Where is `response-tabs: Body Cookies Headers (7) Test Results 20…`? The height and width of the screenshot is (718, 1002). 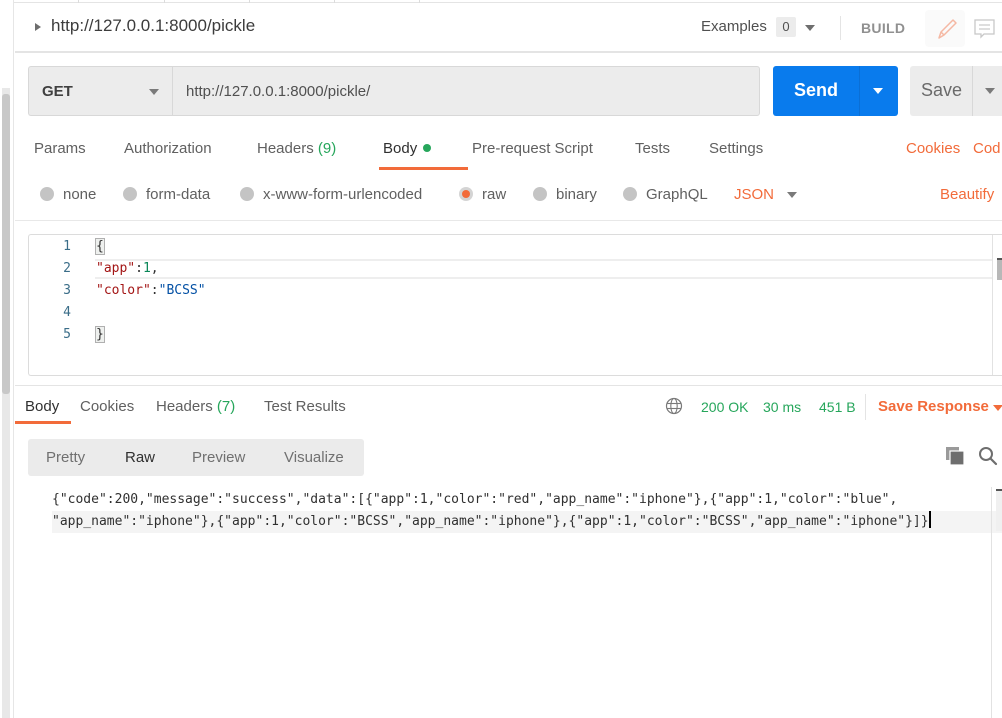 response-tabs: Body Cookies Headers (7) Test Results 20… is located at coordinates (508, 408).